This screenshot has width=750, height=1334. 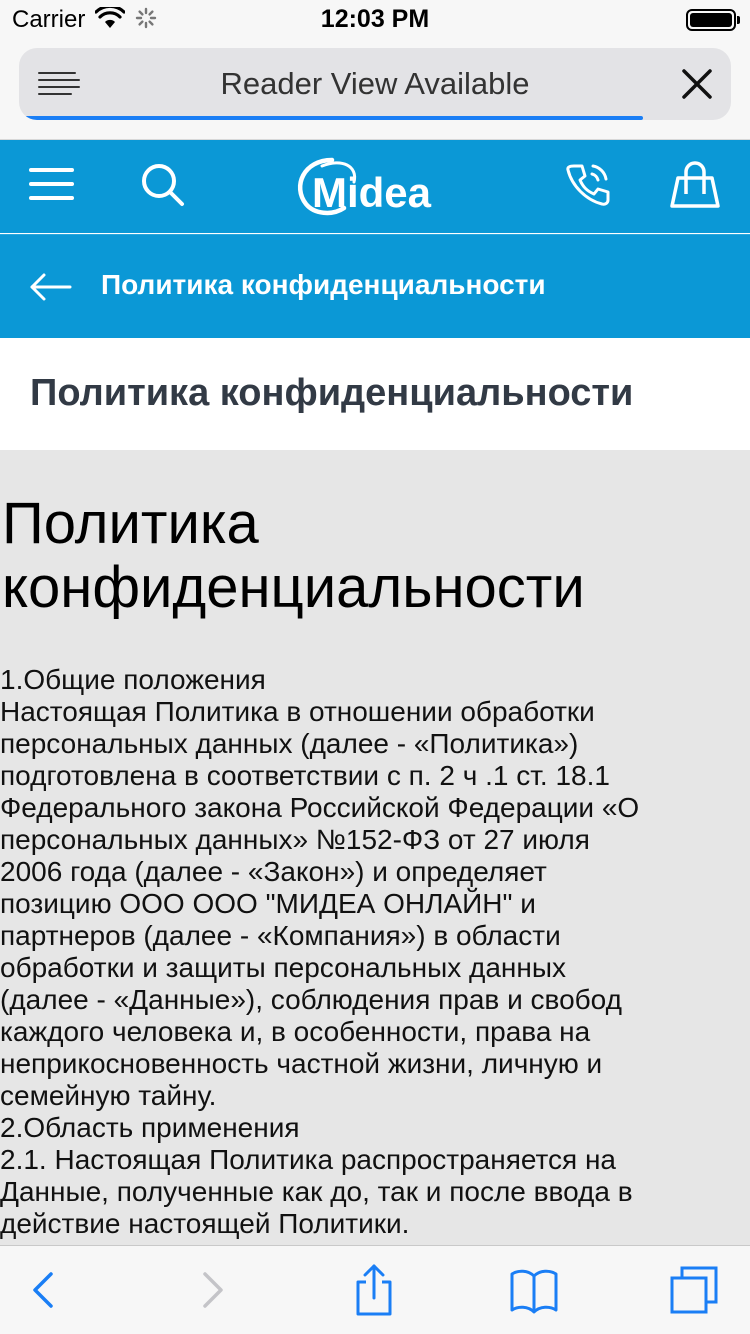 I want to click on bookmarks-icon, so click(x=534, y=1290).